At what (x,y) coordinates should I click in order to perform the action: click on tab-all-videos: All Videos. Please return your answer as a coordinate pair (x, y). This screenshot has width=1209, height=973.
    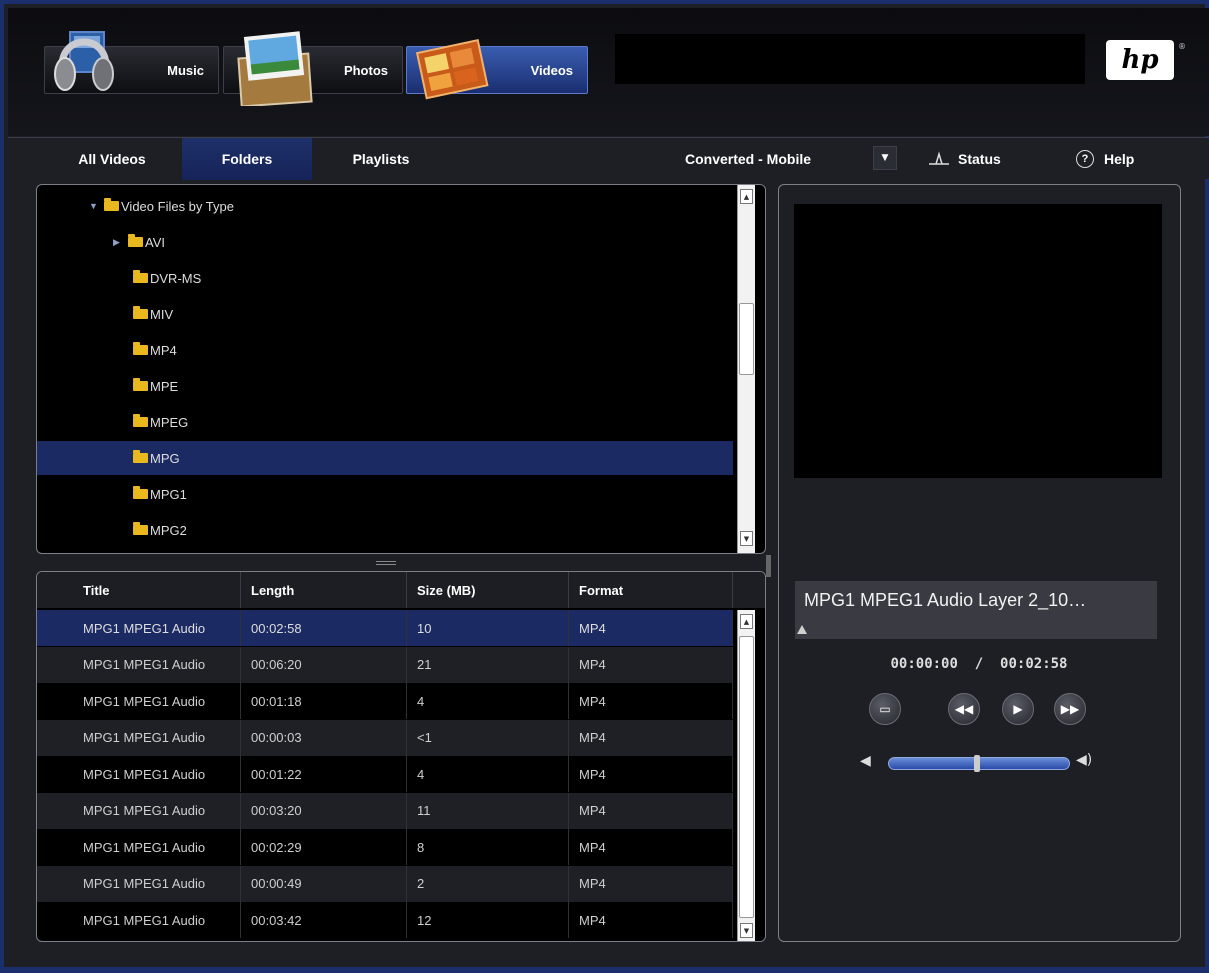
    Looking at the image, I should click on (112, 159).